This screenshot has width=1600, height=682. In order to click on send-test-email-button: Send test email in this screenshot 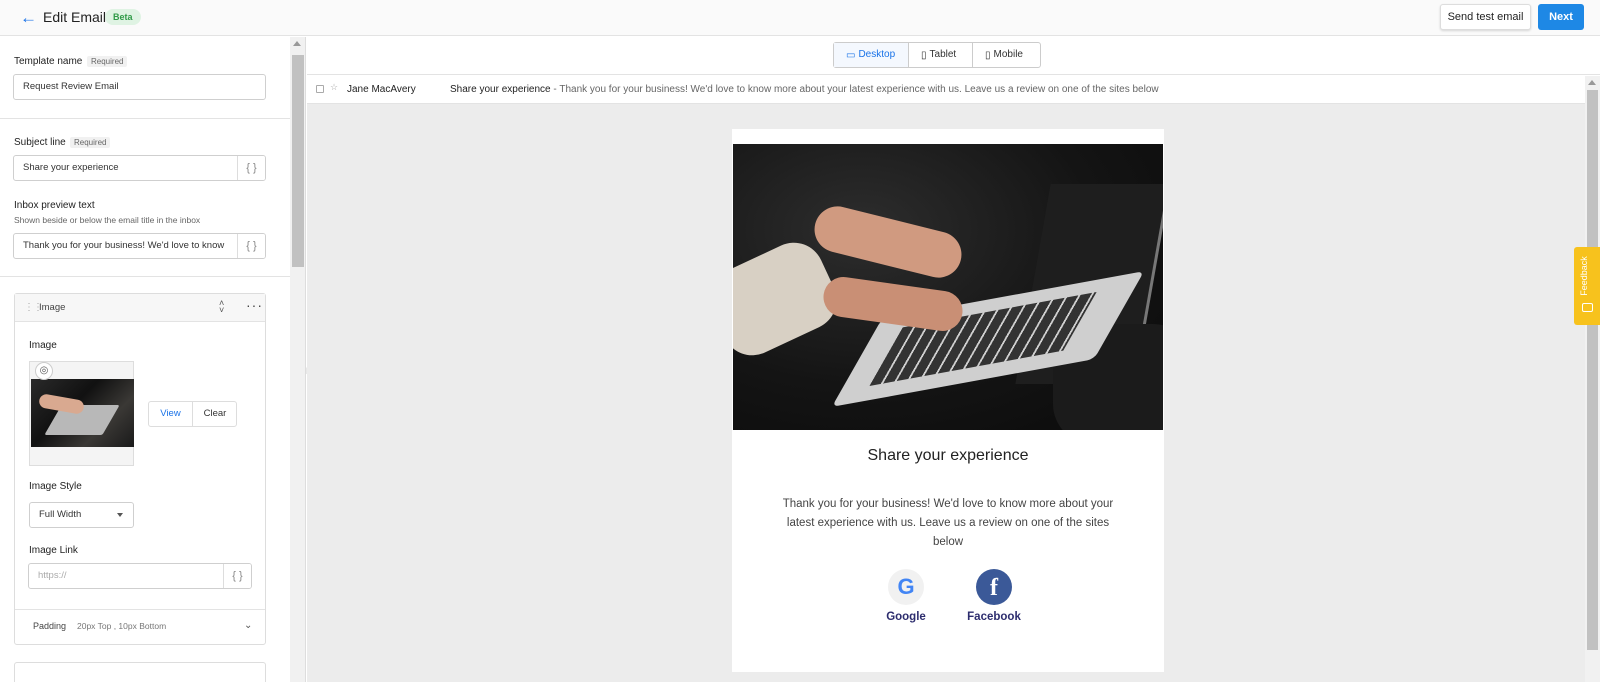, I will do `click(1485, 17)`.